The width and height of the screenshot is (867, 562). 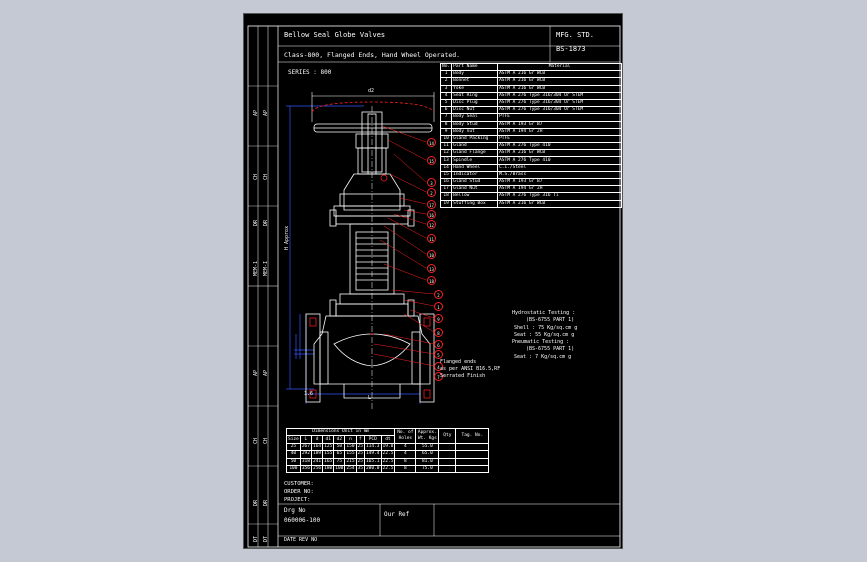 I want to click on dim-cell: 165.1, so click(x=372, y=461).